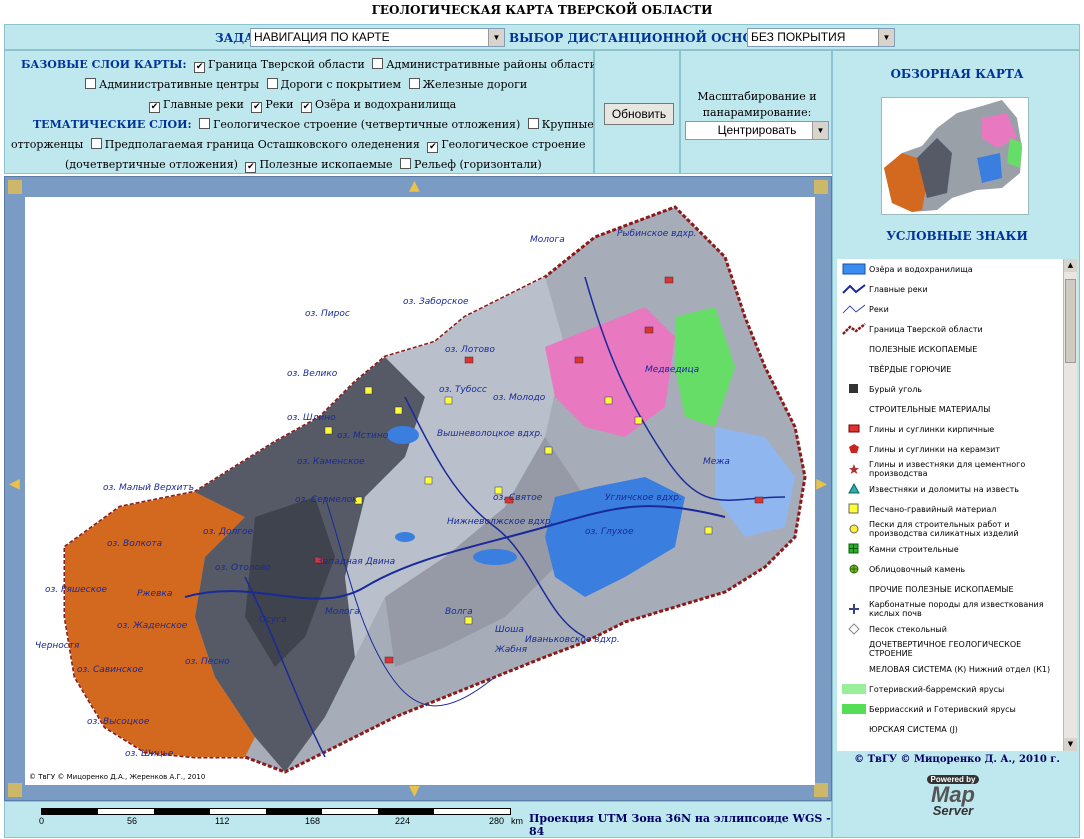  What do you see at coordinates (118, 722) in the screenshot?
I see `map-place-label: оз. Высоцкое` at bounding box center [118, 722].